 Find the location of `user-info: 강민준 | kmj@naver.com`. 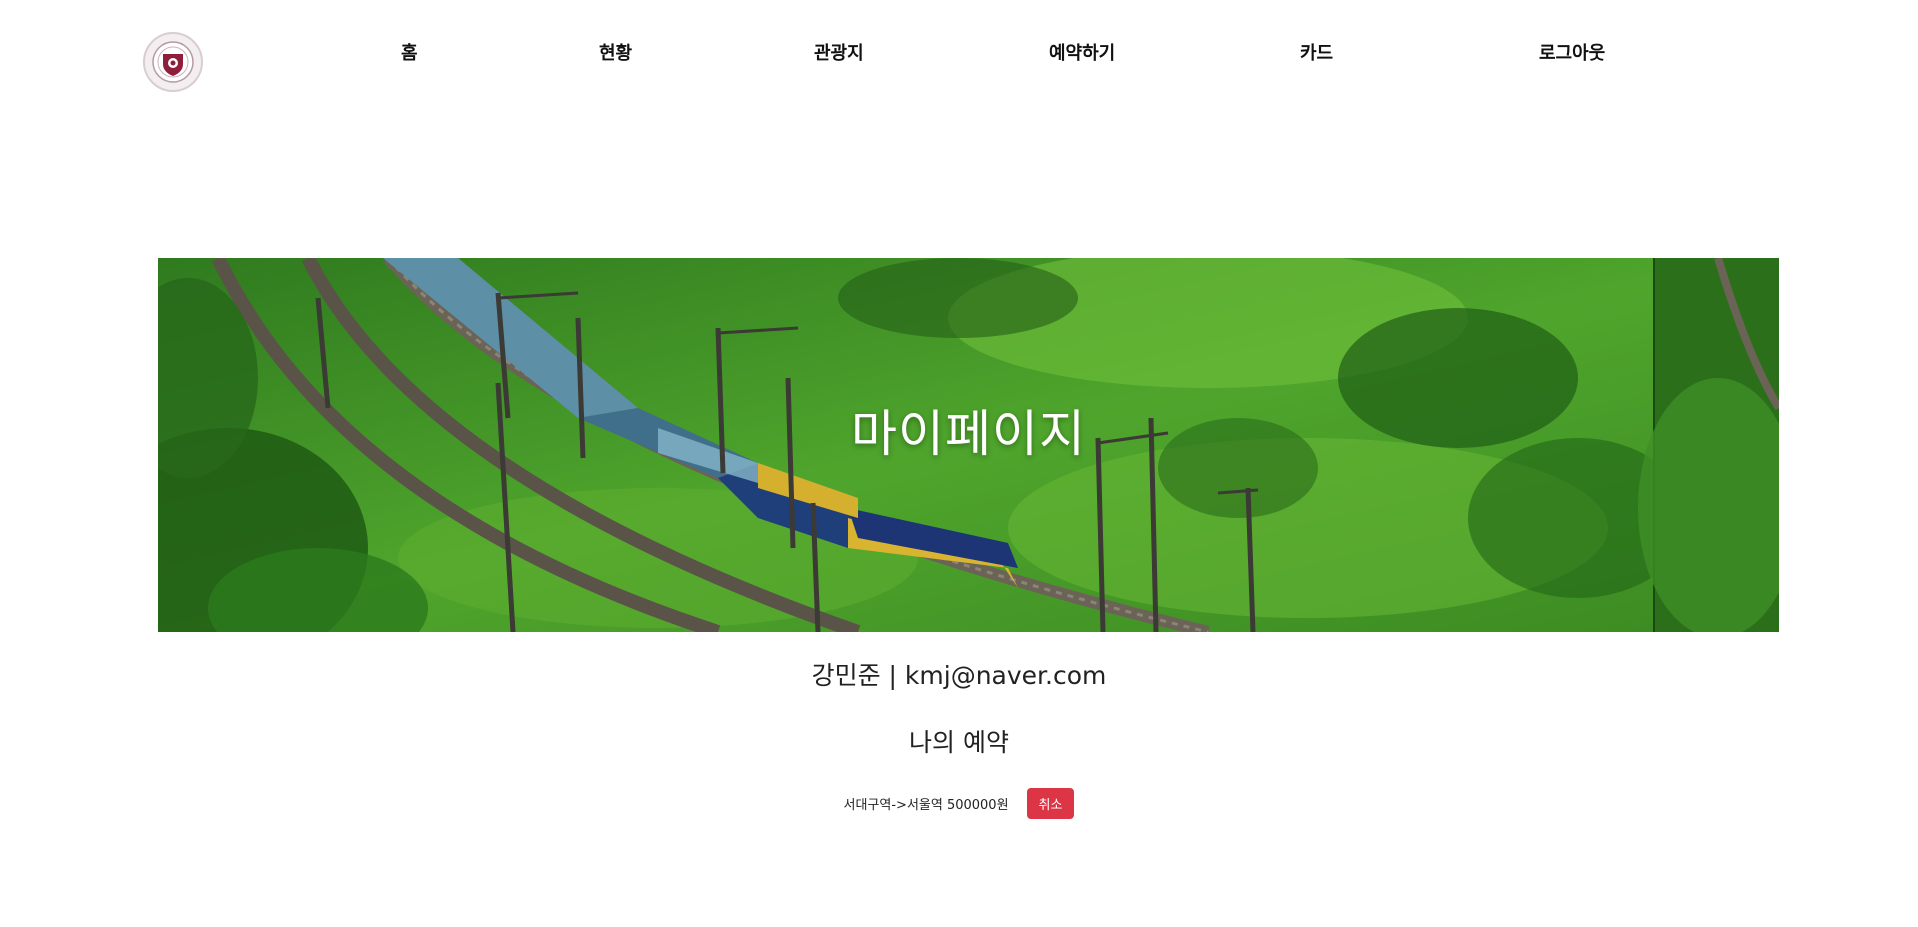

user-info: 강민준 | kmj@naver.com is located at coordinates (959, 675).